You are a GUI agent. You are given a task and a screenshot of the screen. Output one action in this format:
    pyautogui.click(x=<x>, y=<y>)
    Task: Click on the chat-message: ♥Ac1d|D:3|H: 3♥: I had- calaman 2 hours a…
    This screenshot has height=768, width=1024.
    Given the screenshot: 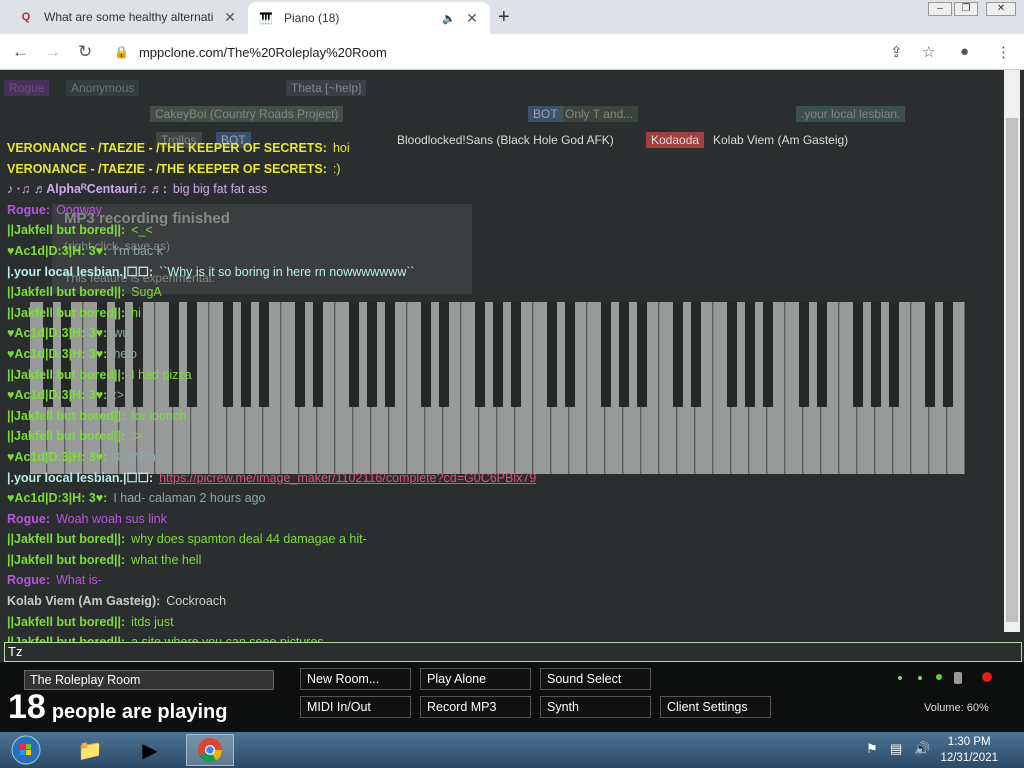 What is the action you would take?
    pyautogui.click(x=502, y=498)
    